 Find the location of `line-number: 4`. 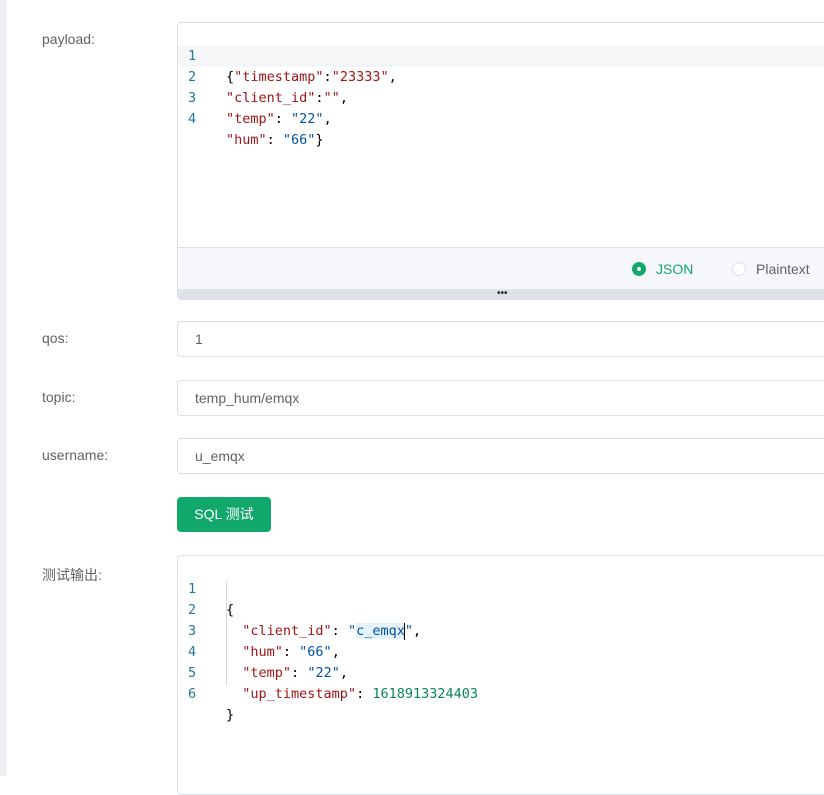

line-number: 4 is located at coordinates (192, 119).